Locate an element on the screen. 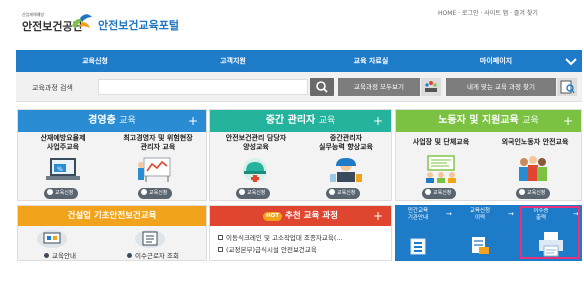 This screenshot has width=584, height=287. nav-expand-button is located at coordinates (571, 61).